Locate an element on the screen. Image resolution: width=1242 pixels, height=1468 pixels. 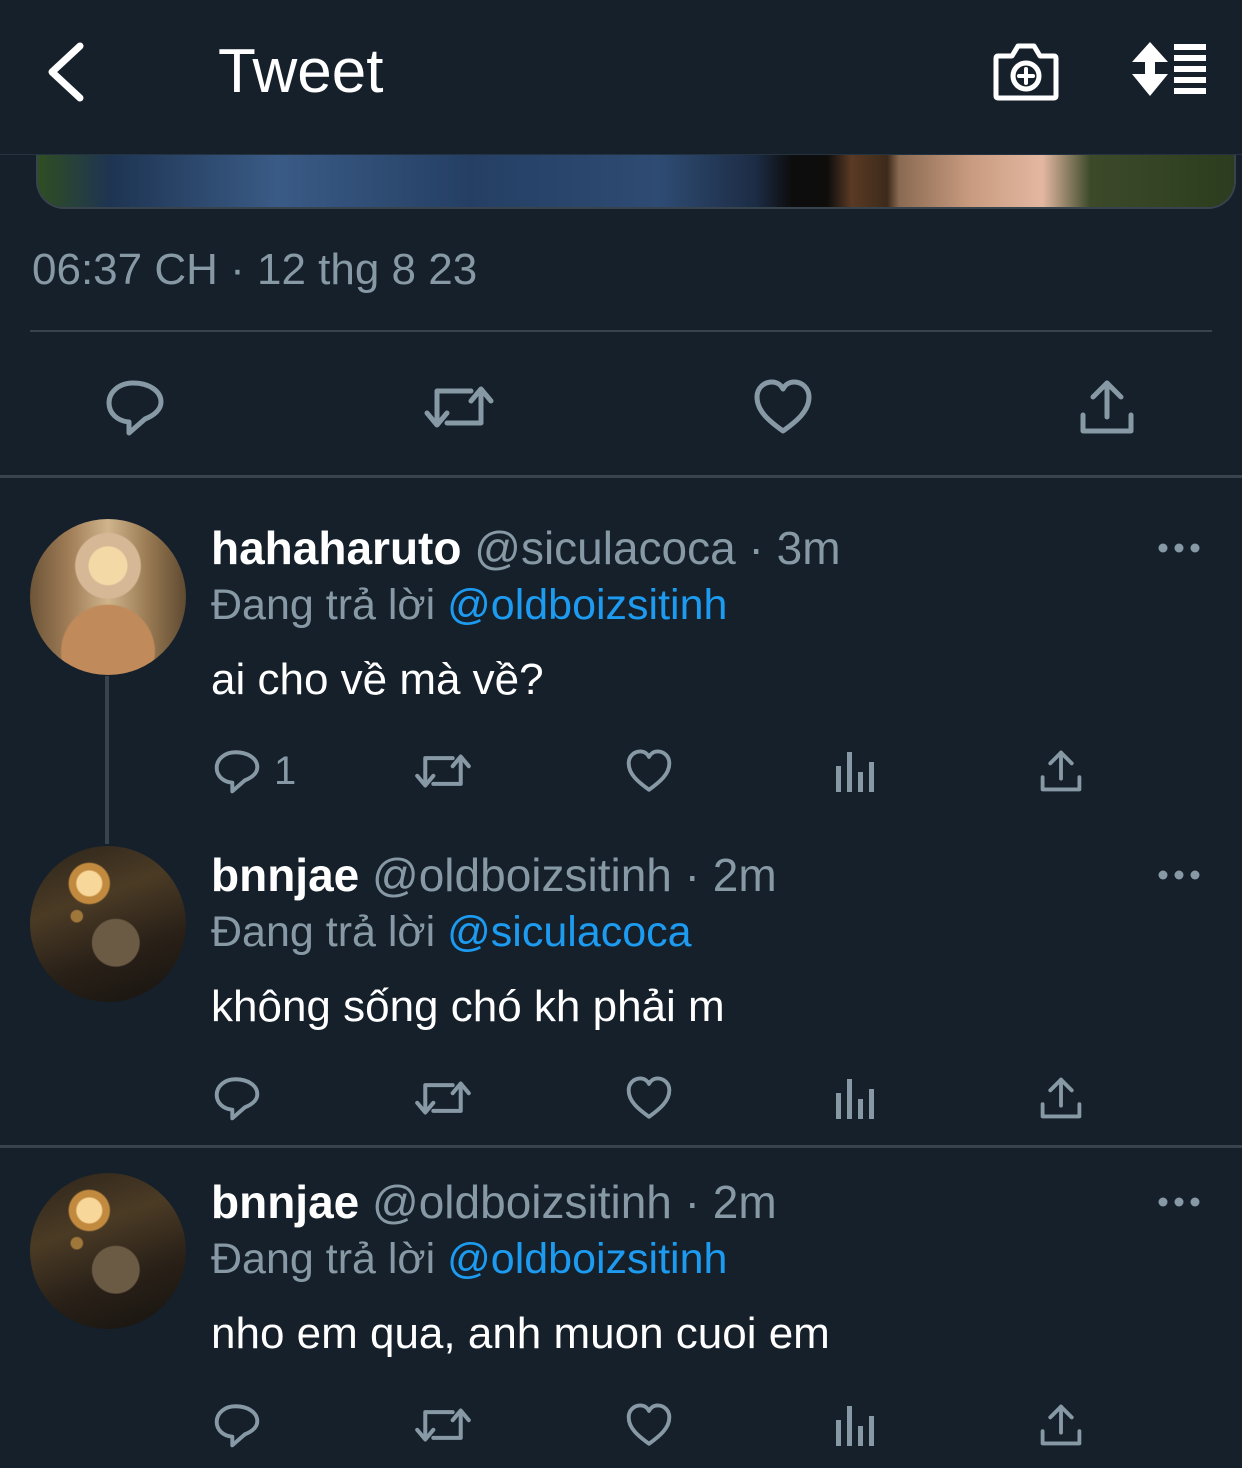
tweet-timestamp: 06:37 CH · 12 thg 8 23 is located at coordinates (255, 269).